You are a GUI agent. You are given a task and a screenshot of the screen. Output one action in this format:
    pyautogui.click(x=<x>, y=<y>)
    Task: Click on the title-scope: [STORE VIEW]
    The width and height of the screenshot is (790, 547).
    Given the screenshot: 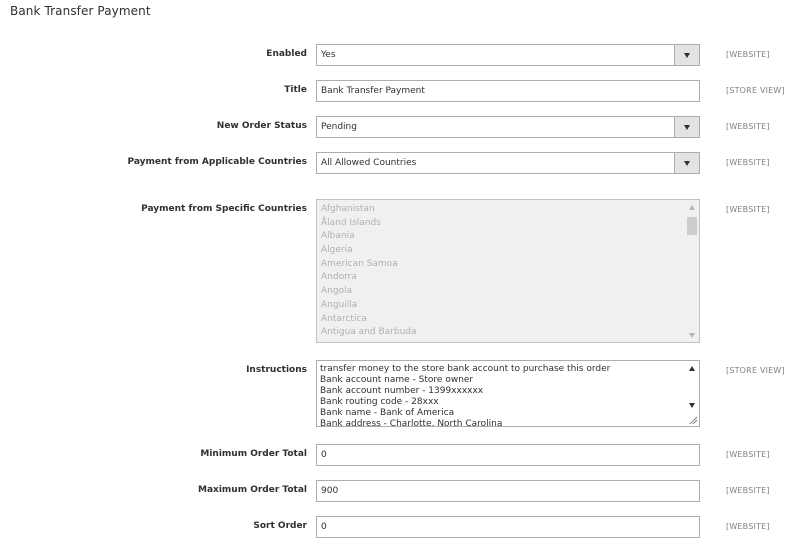 What is the action you would take?
    pyautogui.click(x=755, y=90)
    